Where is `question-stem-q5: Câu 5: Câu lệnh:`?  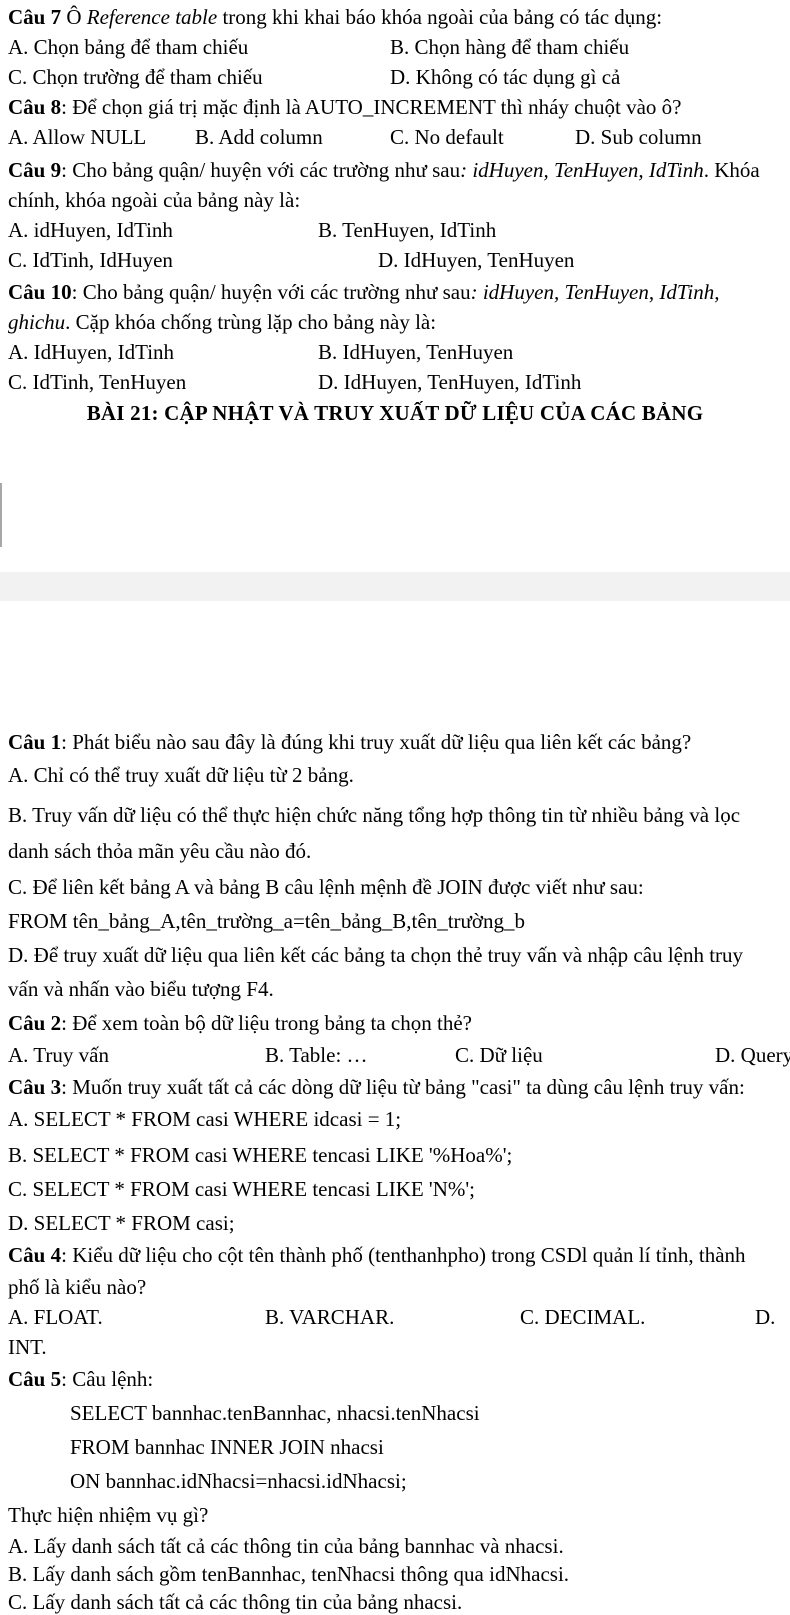
question-stem-q5: Câu 5: Câu lệnh: is located at coordinates (80, 1379).